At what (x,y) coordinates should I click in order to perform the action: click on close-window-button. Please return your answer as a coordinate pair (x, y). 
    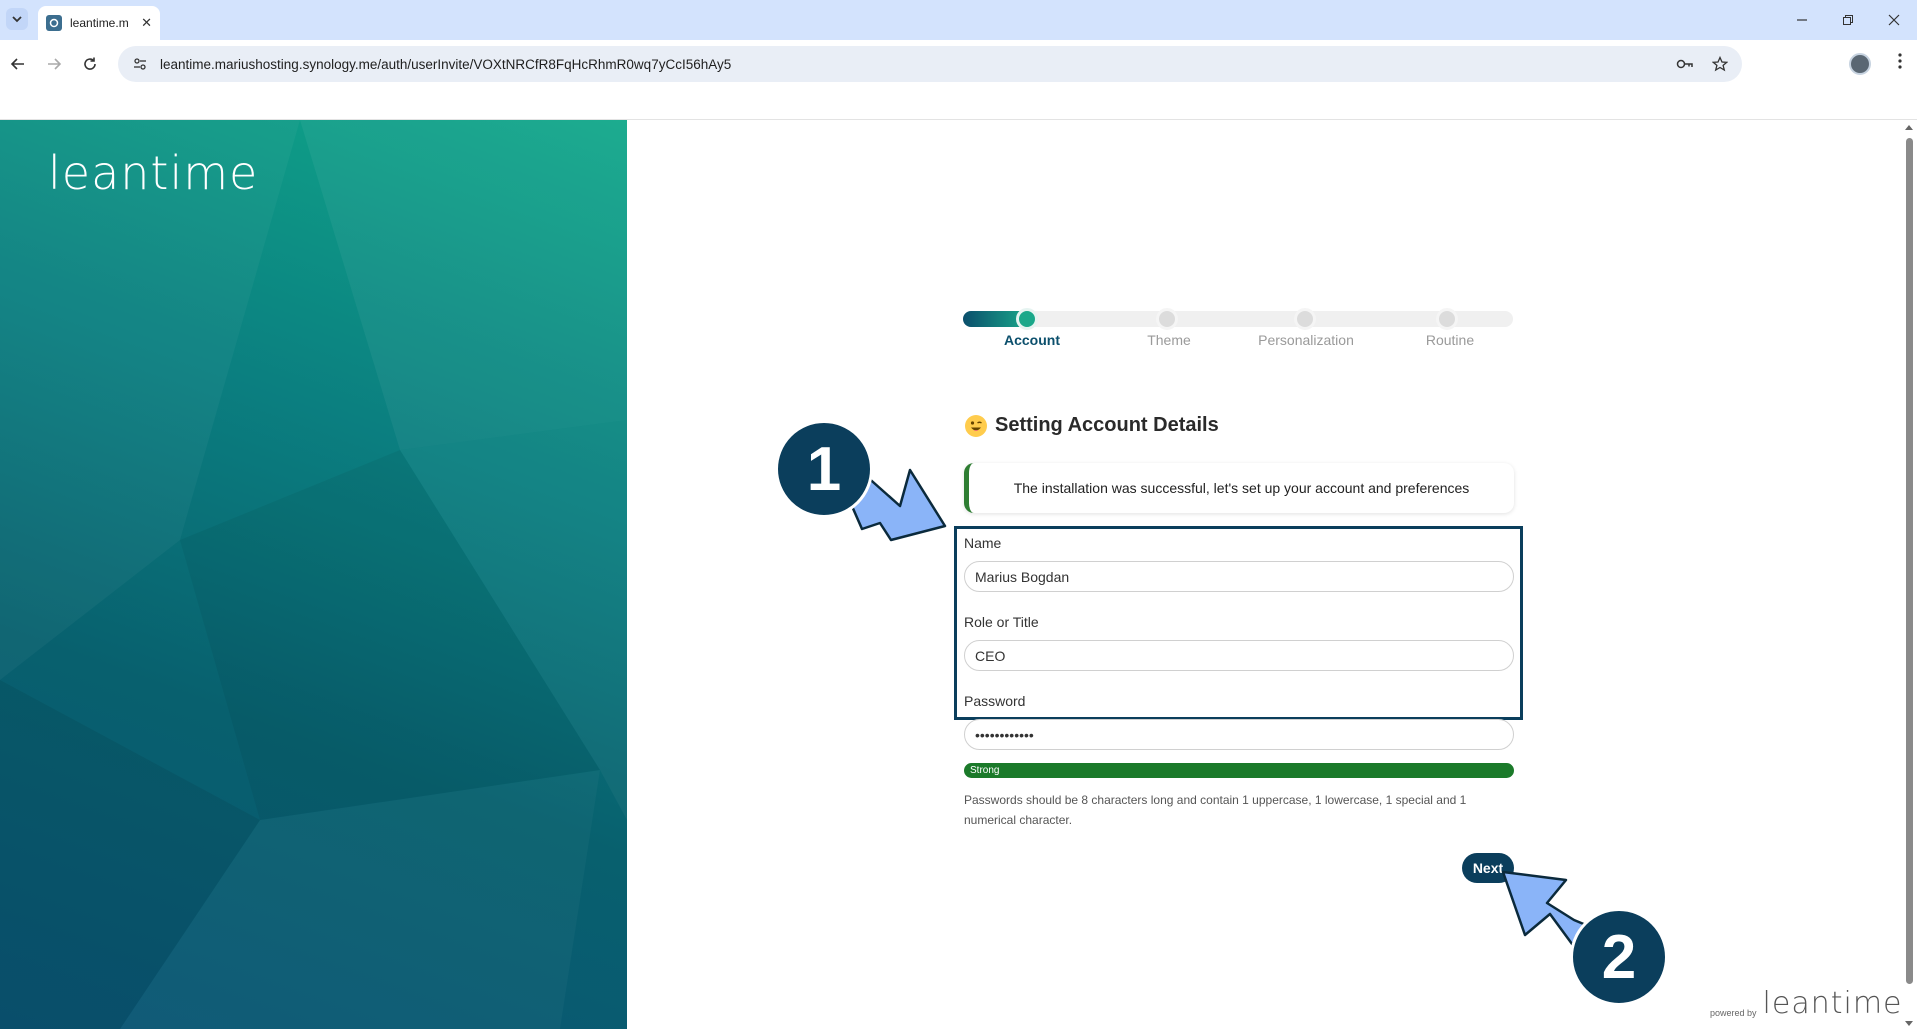
    Looking at the image, I should click on (1894, 20).